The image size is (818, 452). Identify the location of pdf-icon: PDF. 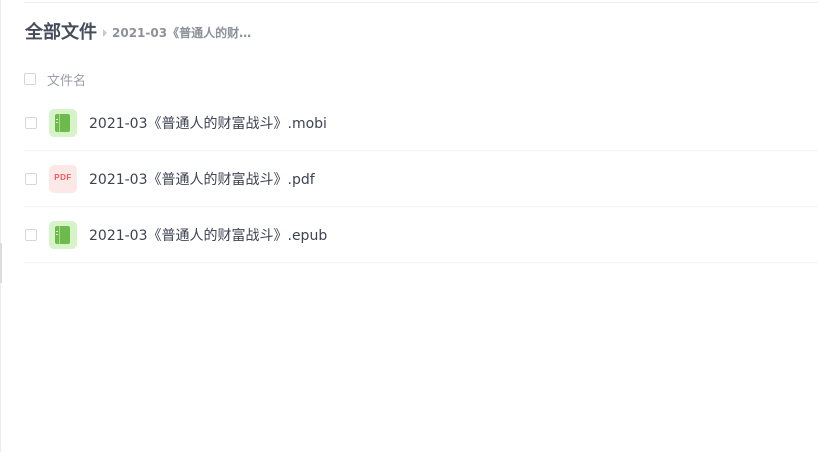
(63, 178).